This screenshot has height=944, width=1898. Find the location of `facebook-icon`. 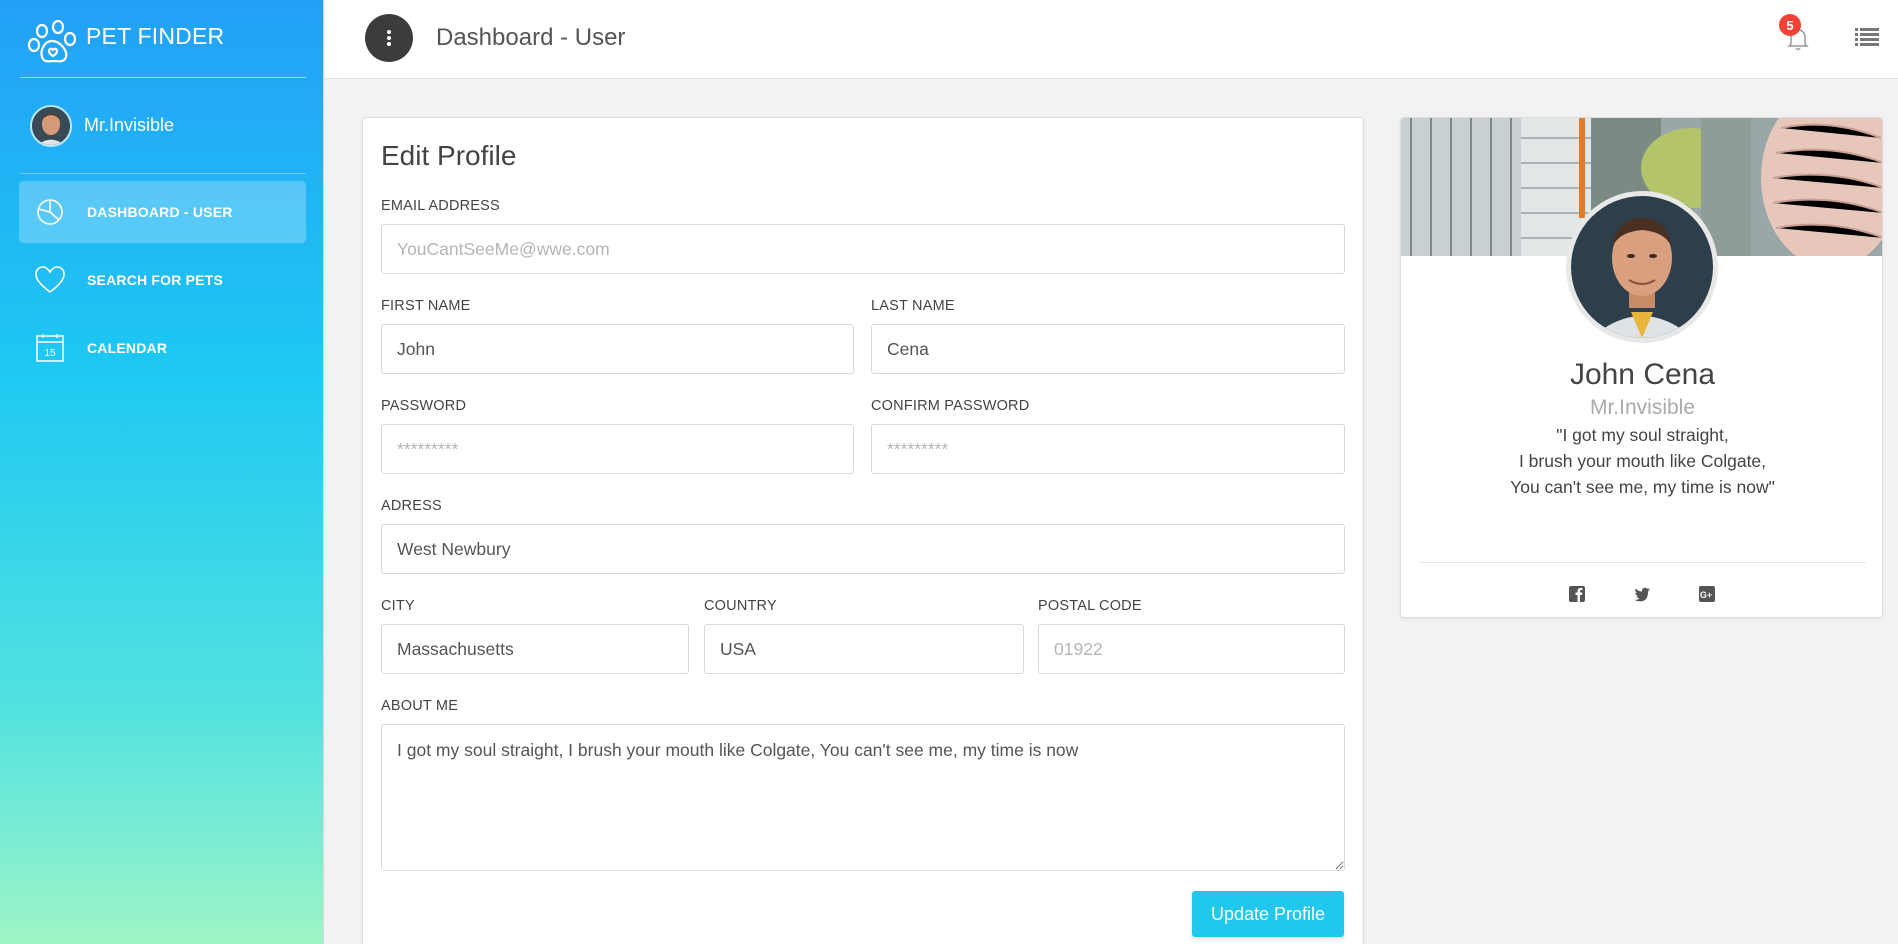

facebook-icon is located at coordinates (1577, 594).